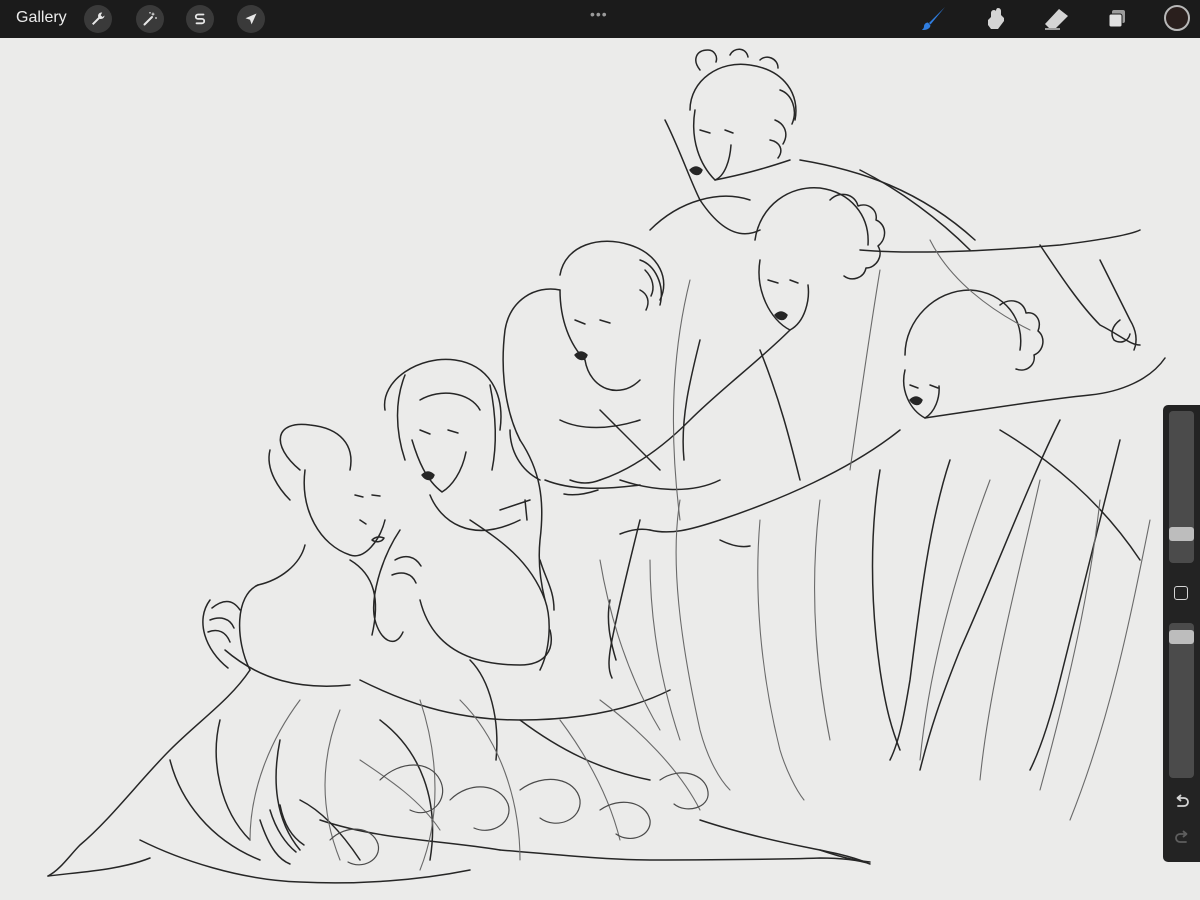 This screenshot has width=1200, height=900. I want to click on actions-button, so click(98, 19).